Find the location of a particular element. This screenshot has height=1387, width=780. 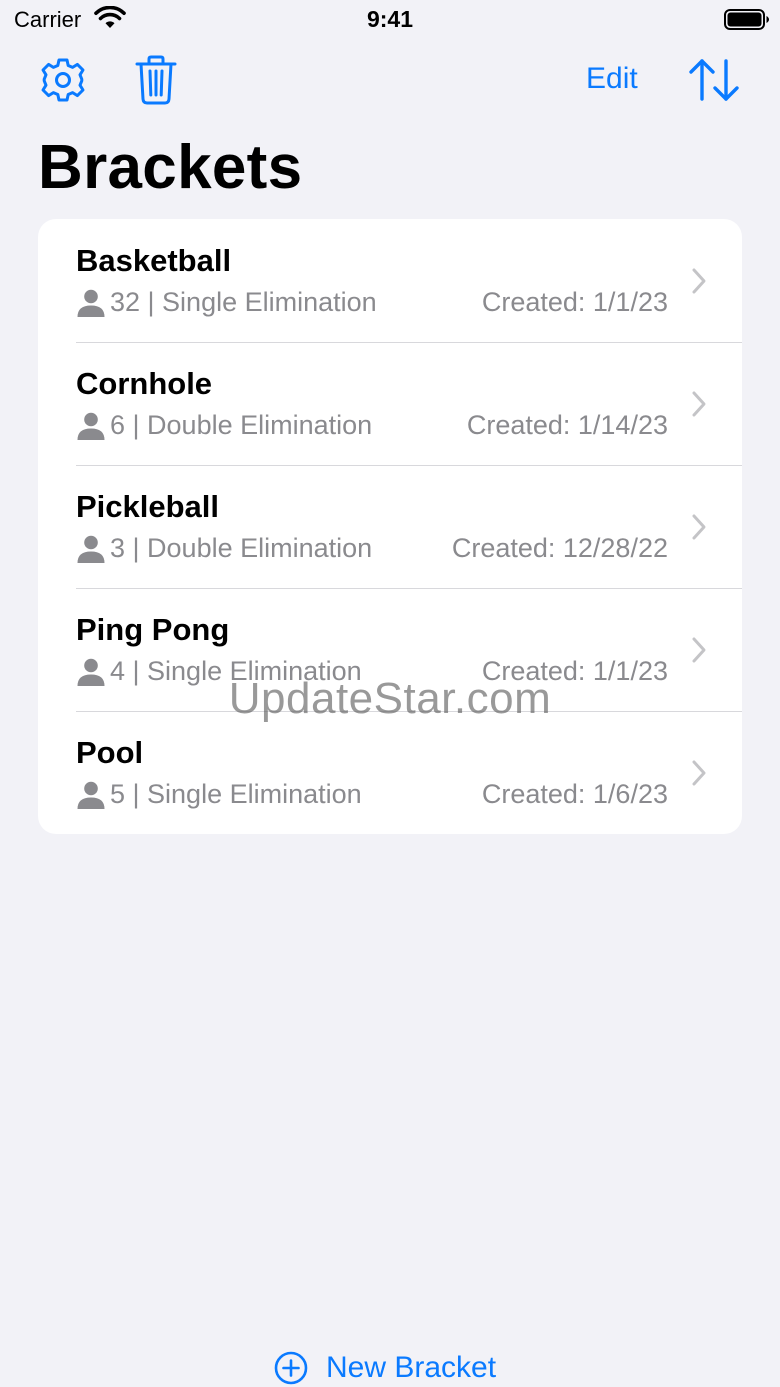

sort-arrows-icon is located at coordinates (714, 80).